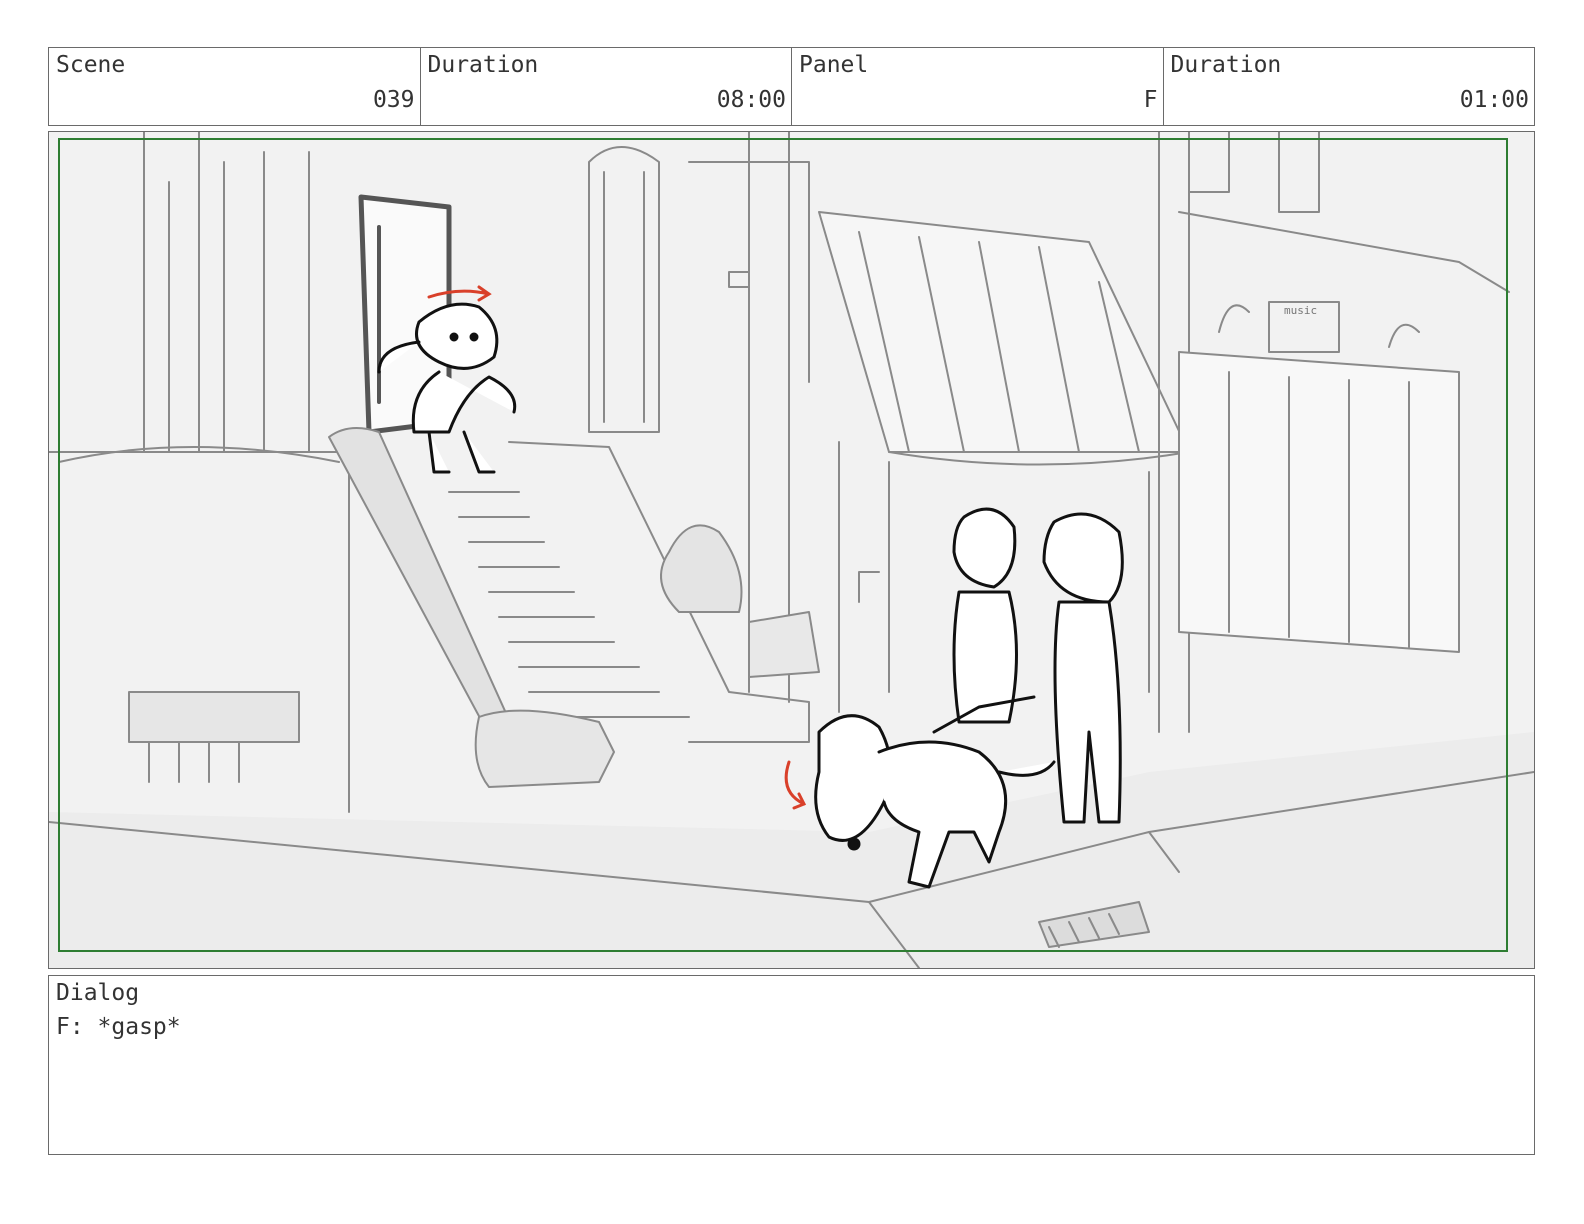 This screenshot has height=1224, width=1584. What do you see at coordinates (791, 1065) in the screenshot?
I see `dialog-box: Dialog F: *gasp*` at bounding box center [791, 1065].